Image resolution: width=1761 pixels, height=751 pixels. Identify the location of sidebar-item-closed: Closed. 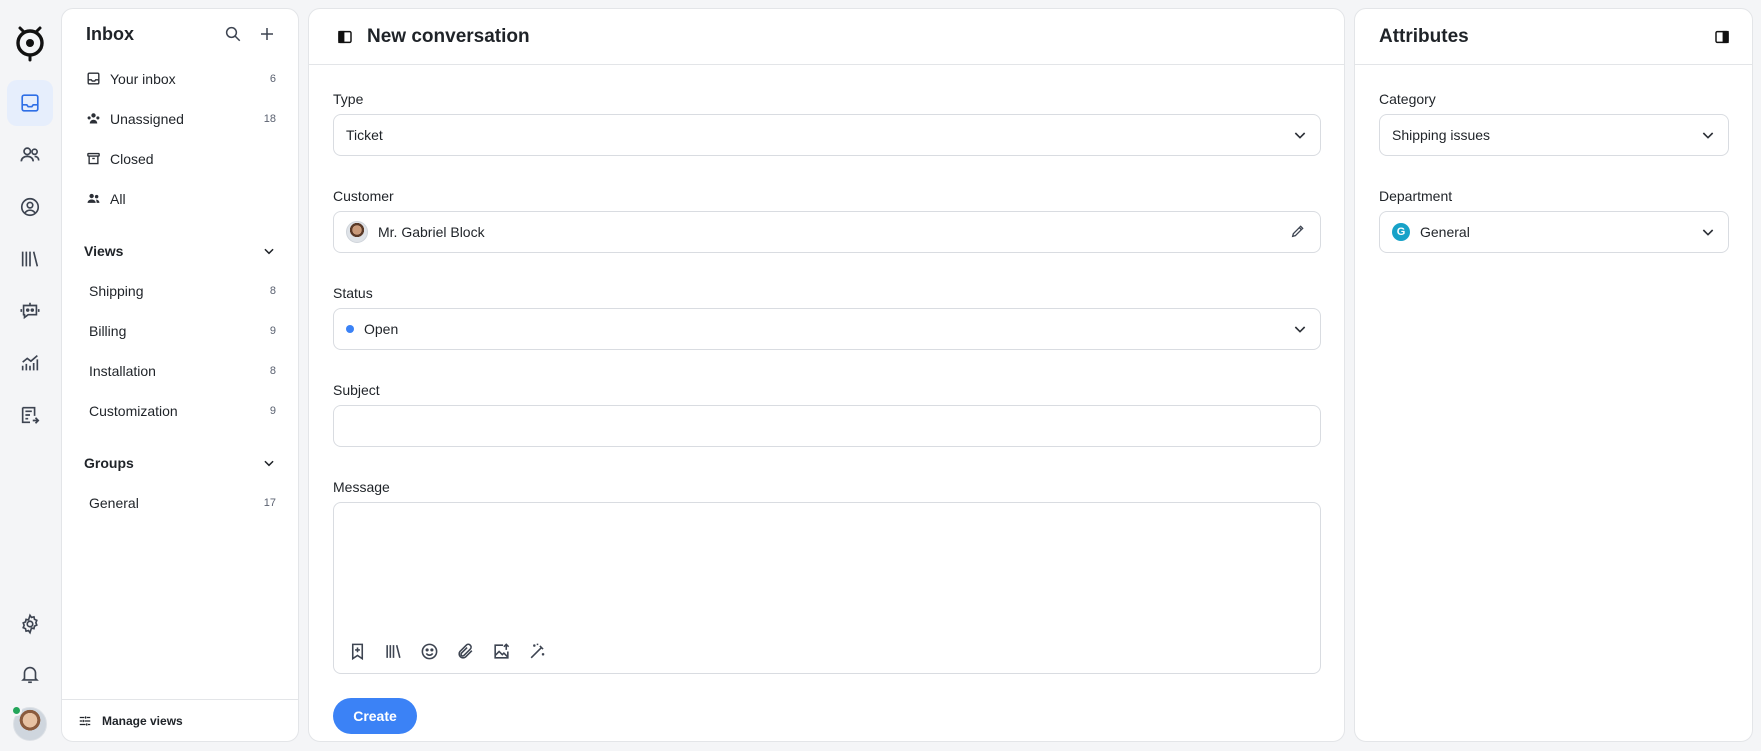
(180, 159).